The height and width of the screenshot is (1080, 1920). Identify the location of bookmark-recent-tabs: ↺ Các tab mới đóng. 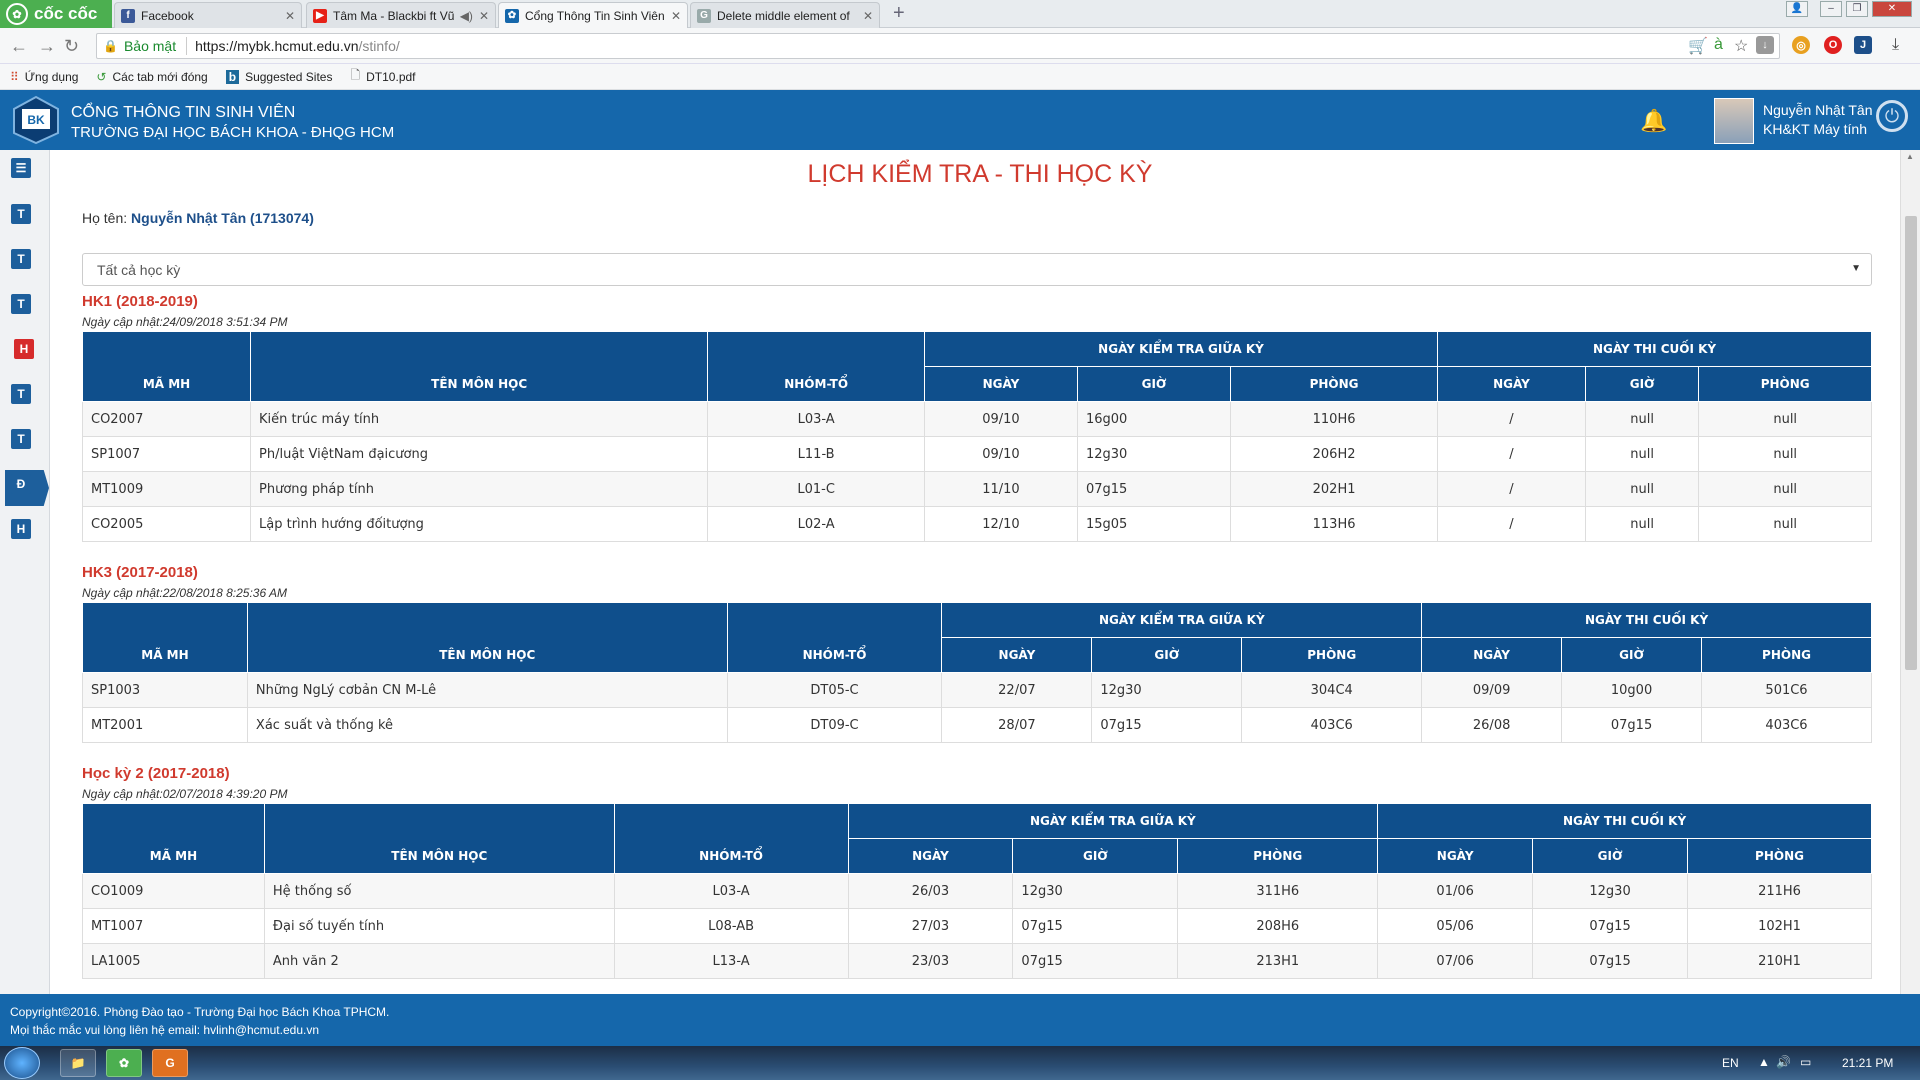
(151, 77).